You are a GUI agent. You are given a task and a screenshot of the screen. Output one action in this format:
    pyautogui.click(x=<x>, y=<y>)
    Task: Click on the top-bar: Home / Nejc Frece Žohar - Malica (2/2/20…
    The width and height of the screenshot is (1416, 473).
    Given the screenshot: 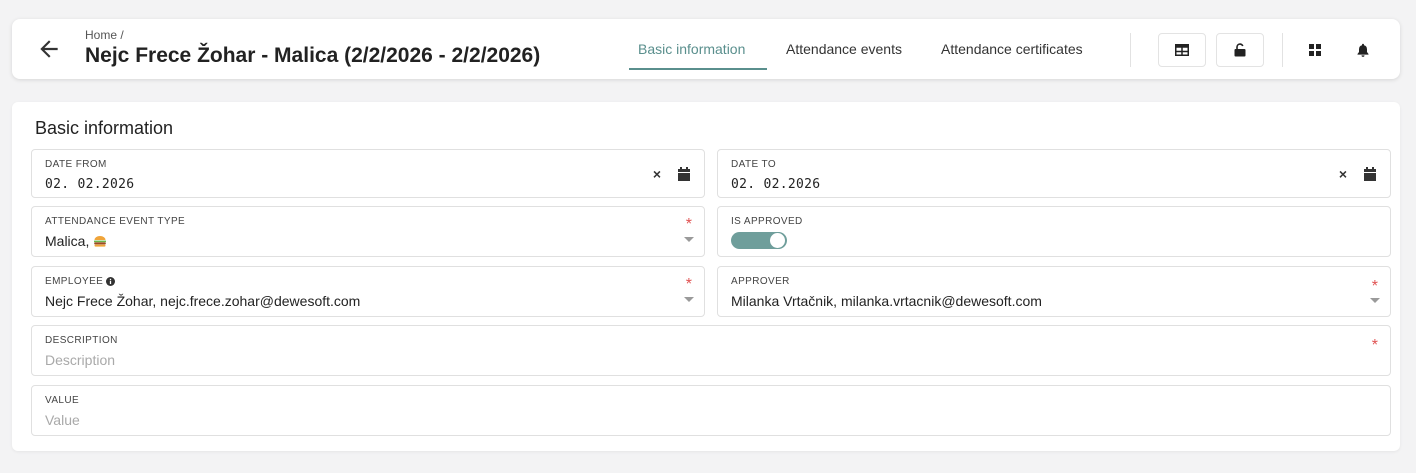 What is the action you would take?
    pyautogui.click(x=706, y=49)
    